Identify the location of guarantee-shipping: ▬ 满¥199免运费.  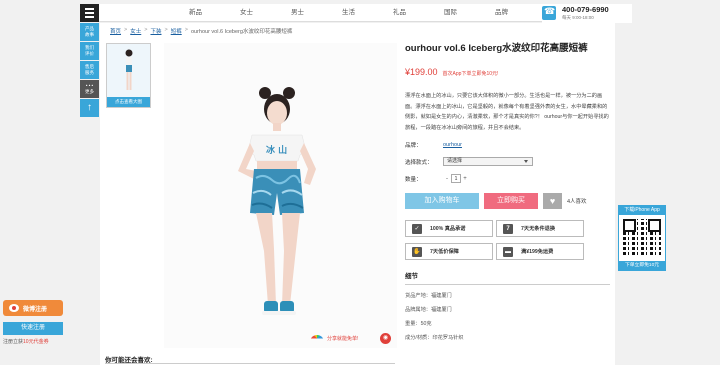
(540, 251).